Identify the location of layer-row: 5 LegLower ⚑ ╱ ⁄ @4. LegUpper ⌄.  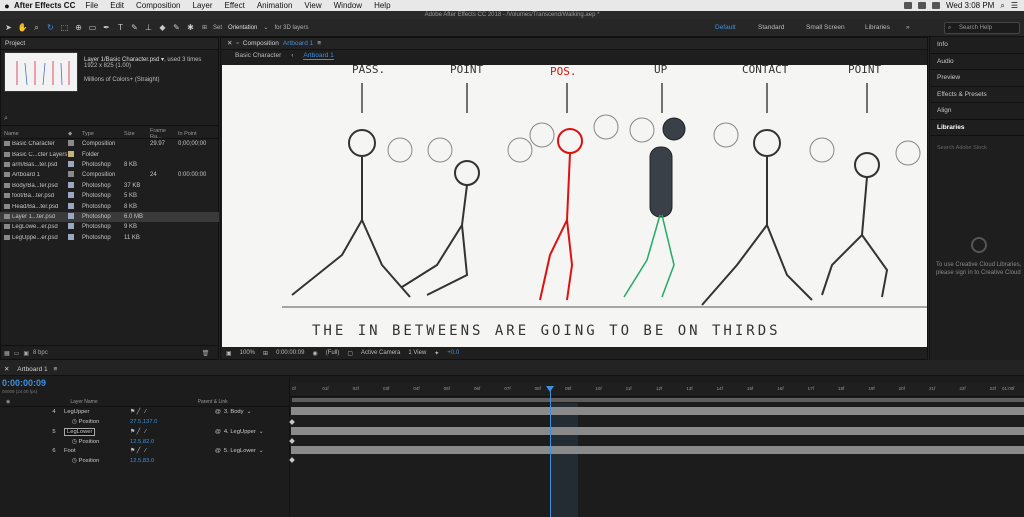
(145, 432).